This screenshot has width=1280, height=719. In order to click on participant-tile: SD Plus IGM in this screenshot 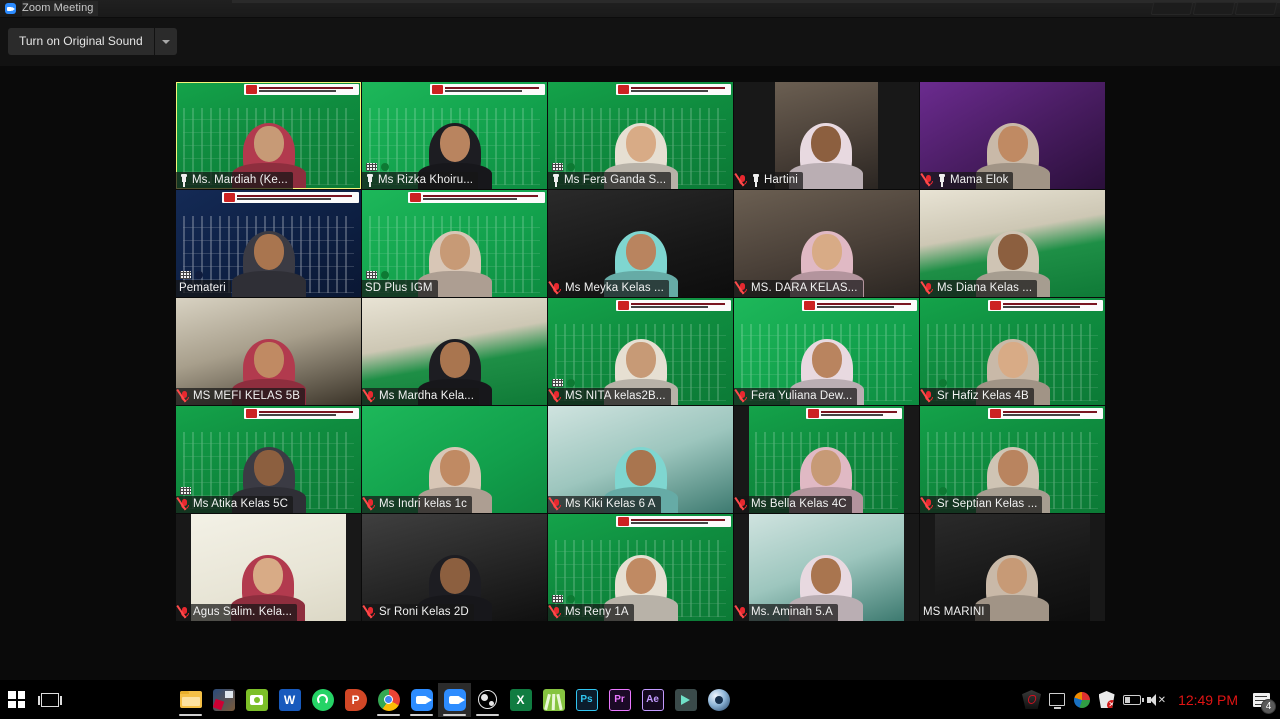, I will do `click(454, 243)`.